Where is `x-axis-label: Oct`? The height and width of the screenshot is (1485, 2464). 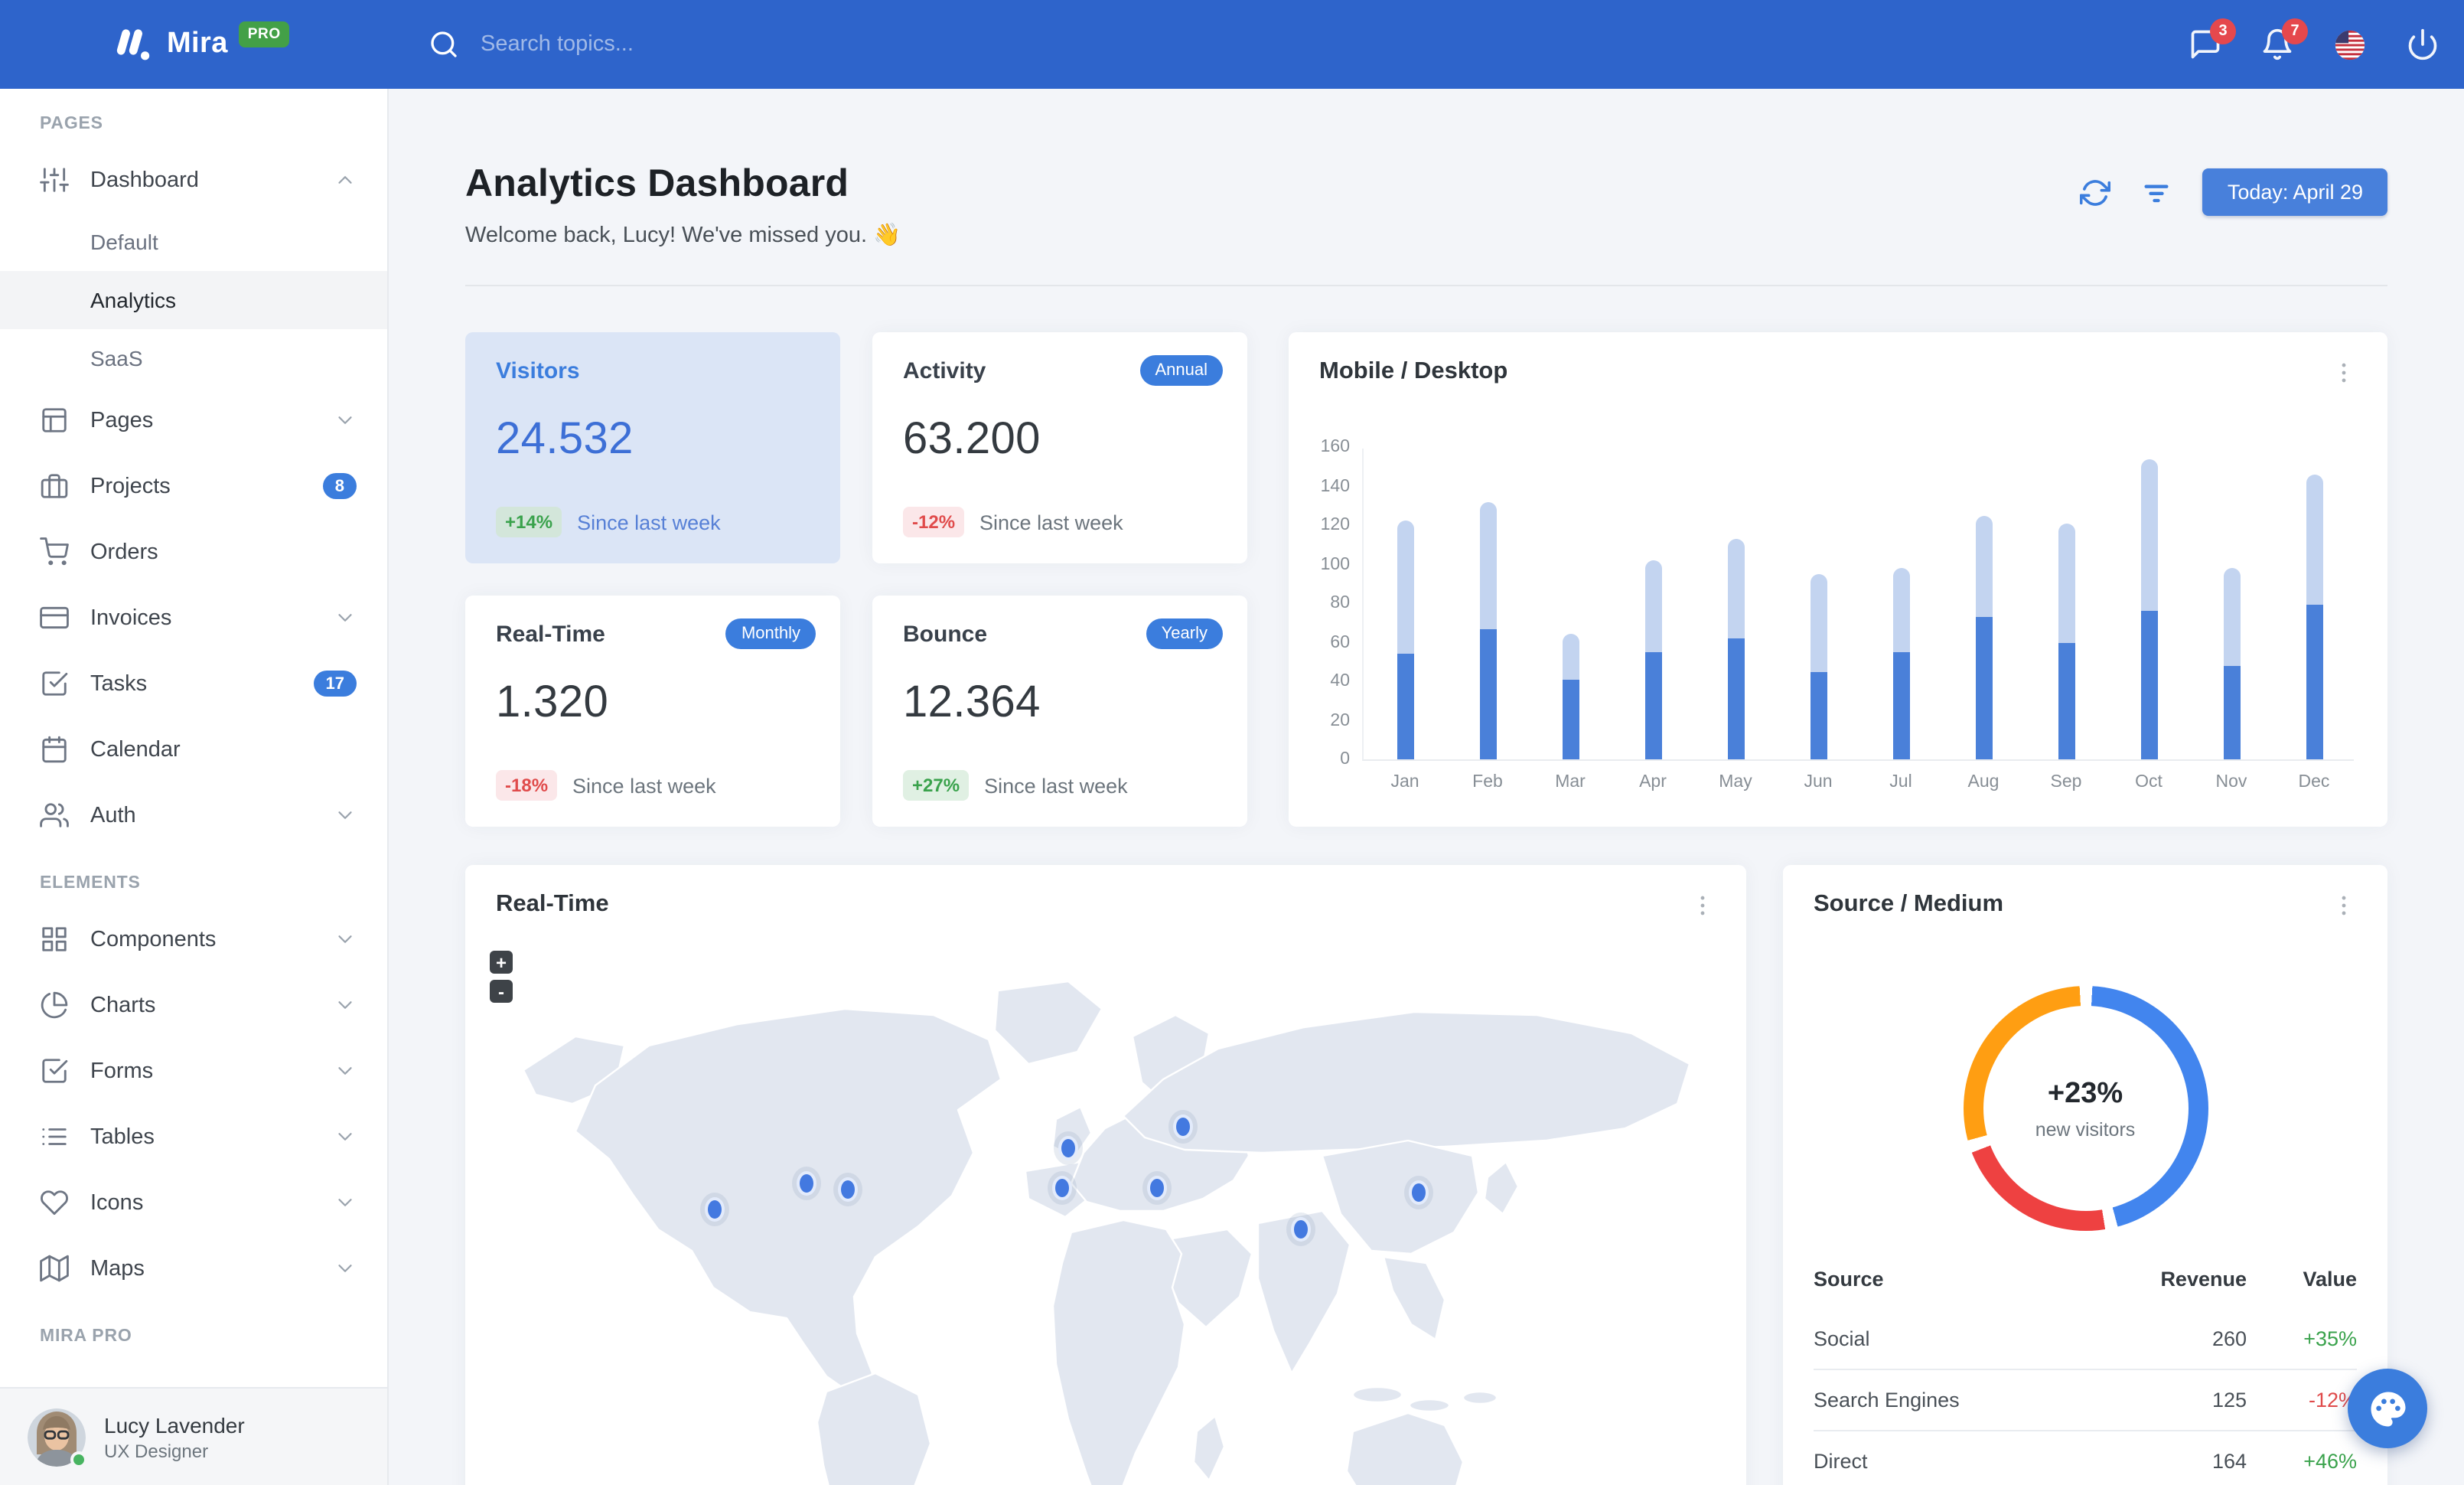
x-axis-label: Oct is located at coordinates (2149, 782).